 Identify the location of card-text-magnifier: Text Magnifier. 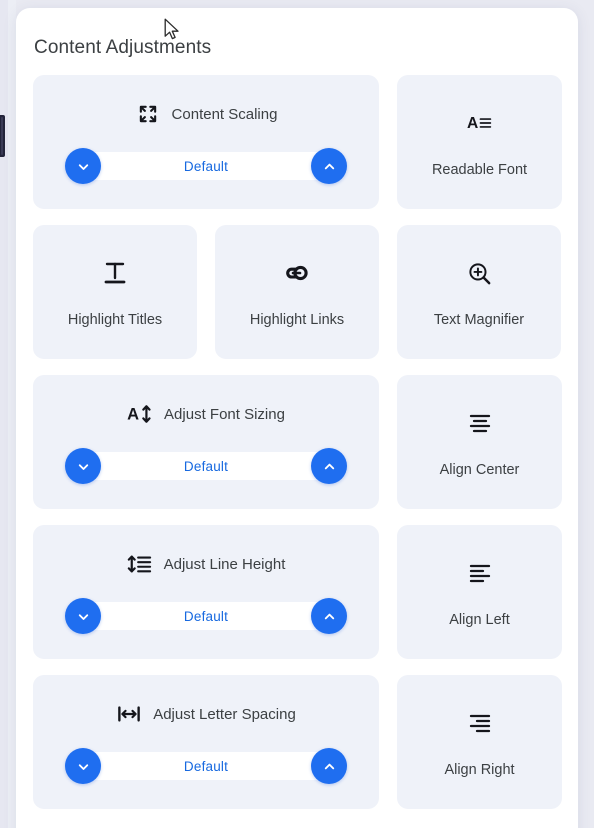
(479, 292).